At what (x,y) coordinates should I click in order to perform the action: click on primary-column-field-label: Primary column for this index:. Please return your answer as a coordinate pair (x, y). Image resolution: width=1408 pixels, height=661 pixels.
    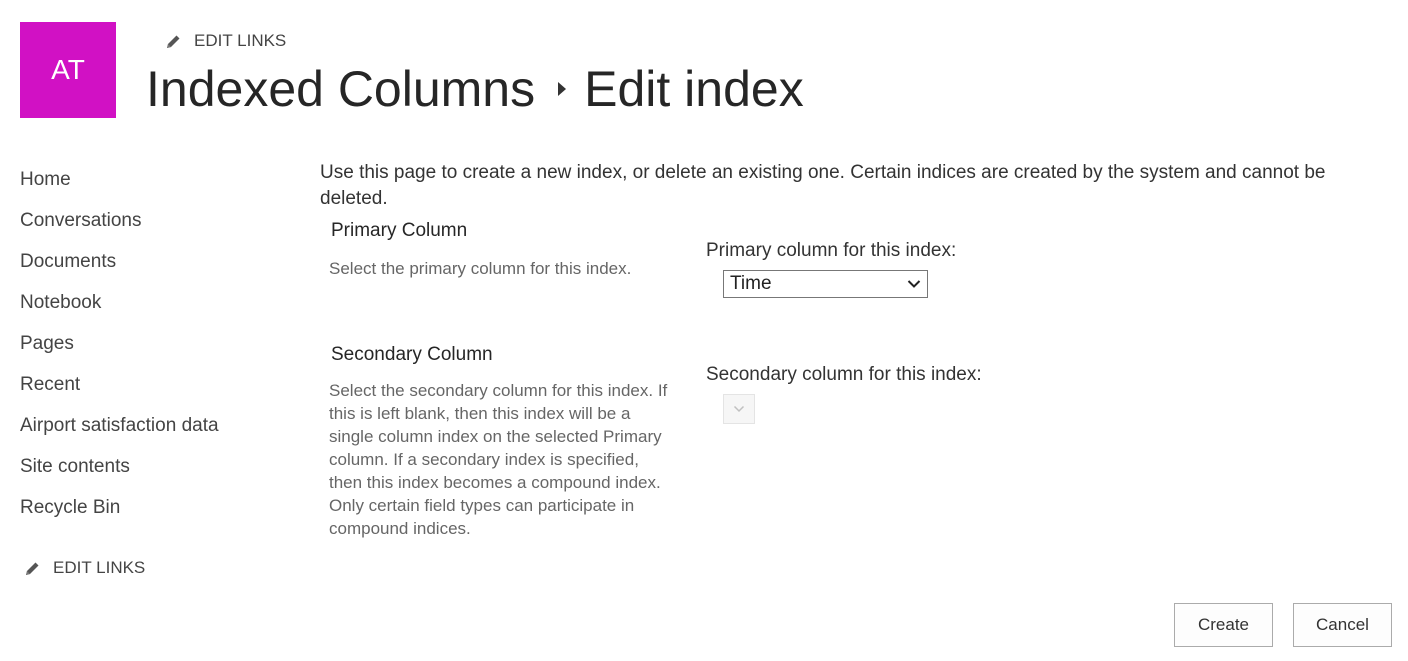
    Looking at the image, I should click on (831, 250).